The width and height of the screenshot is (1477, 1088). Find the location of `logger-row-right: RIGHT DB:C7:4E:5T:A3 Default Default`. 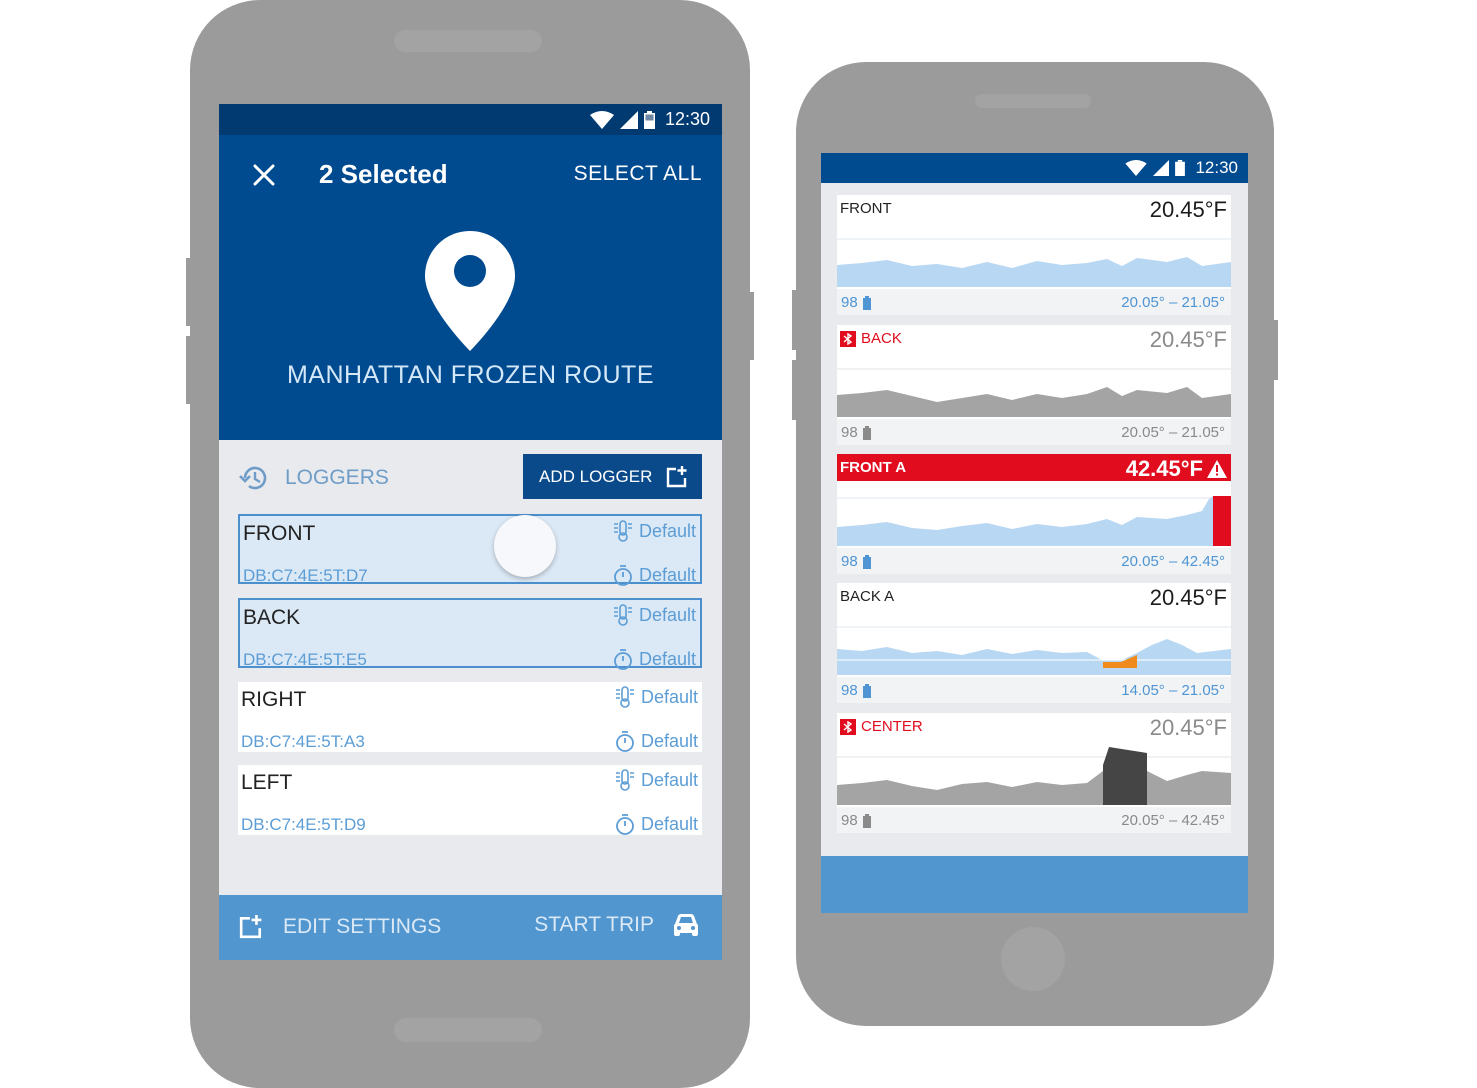

logger-row-right: RIGHT DB:C7:4E:5T:A3 Default Default is located at coordinates (470, 717).